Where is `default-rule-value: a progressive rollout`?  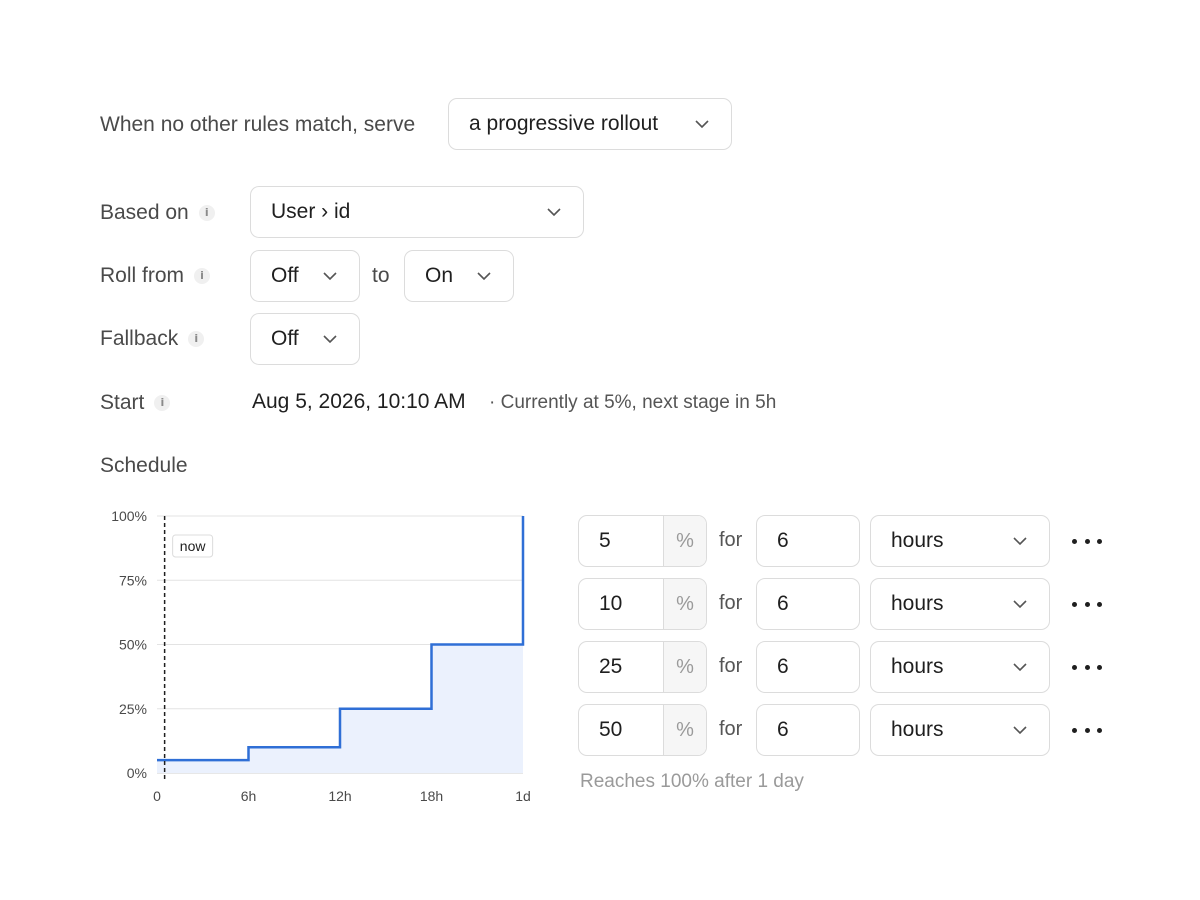 default-rule-value: a progressive rollout is located at coordinates (564, 123).